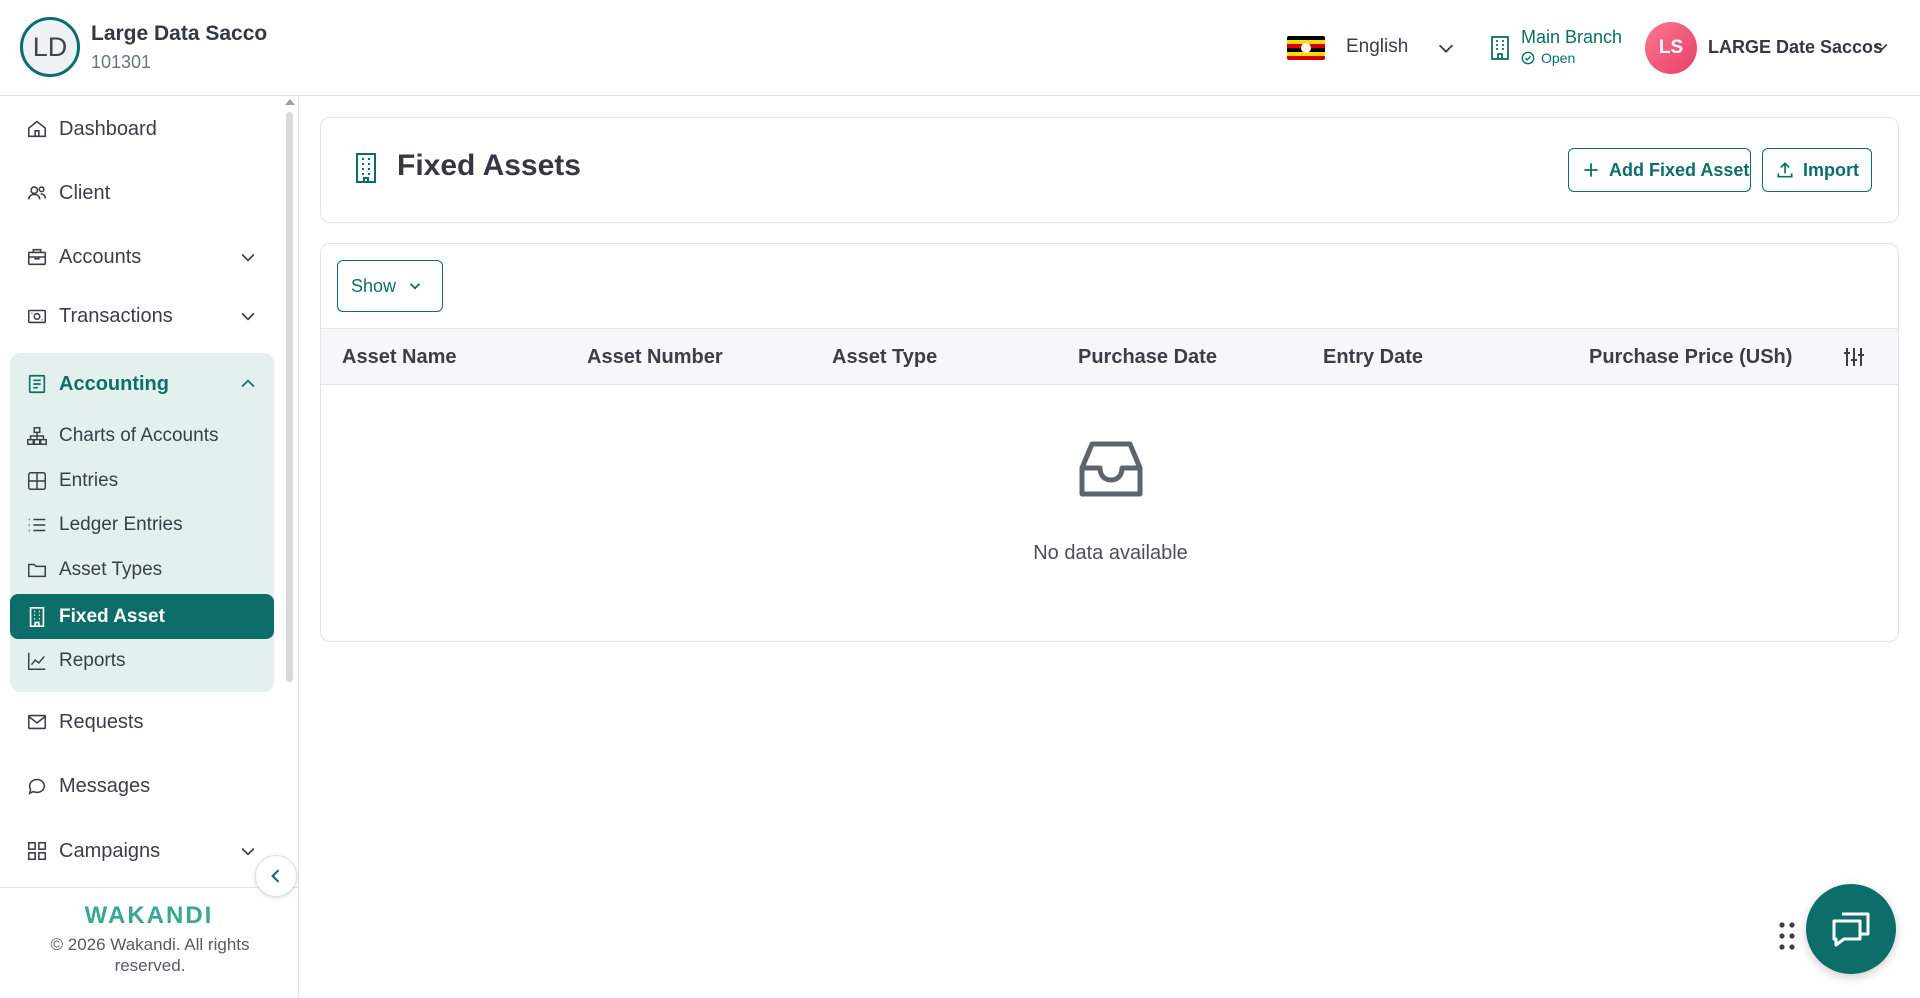  Describe the element at coordinates (1690, 357) in the screenshot. I see `column-header-purchase-price: Purchase Price (USh)` at that location.